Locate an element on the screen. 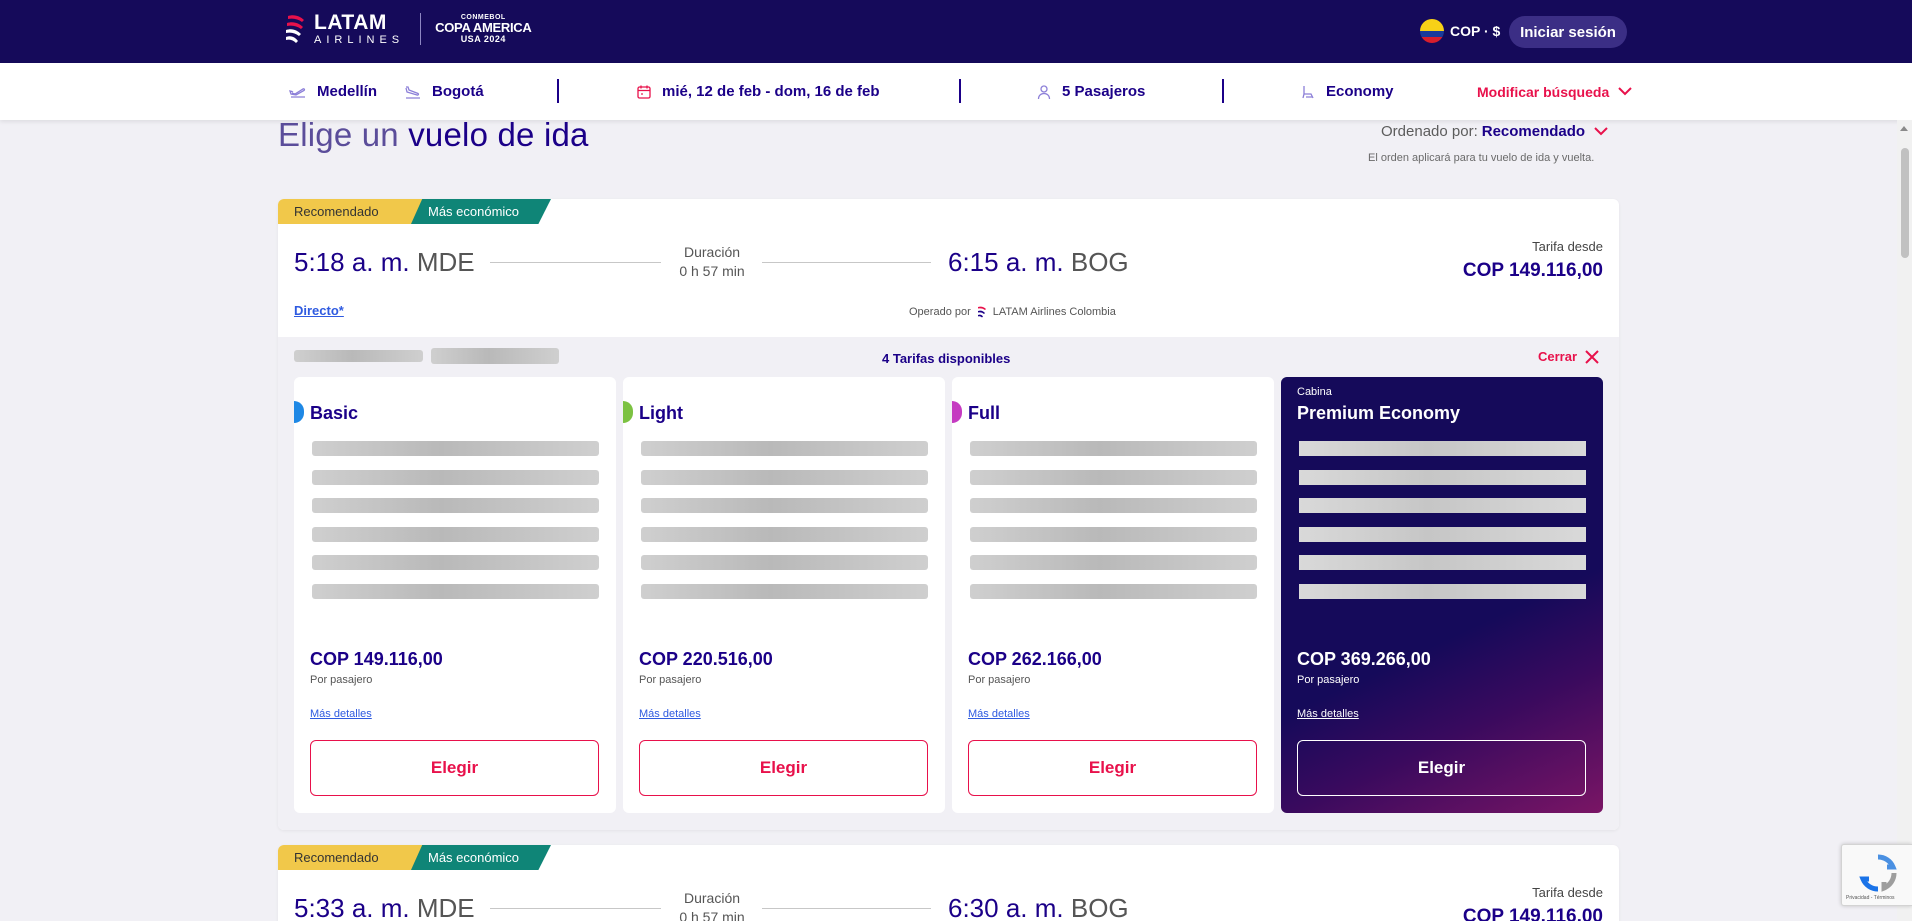 The image size is (1912, 921). operated-by: Operado por LATAM Airlines Colombia is located at coordinates (1012, 312).